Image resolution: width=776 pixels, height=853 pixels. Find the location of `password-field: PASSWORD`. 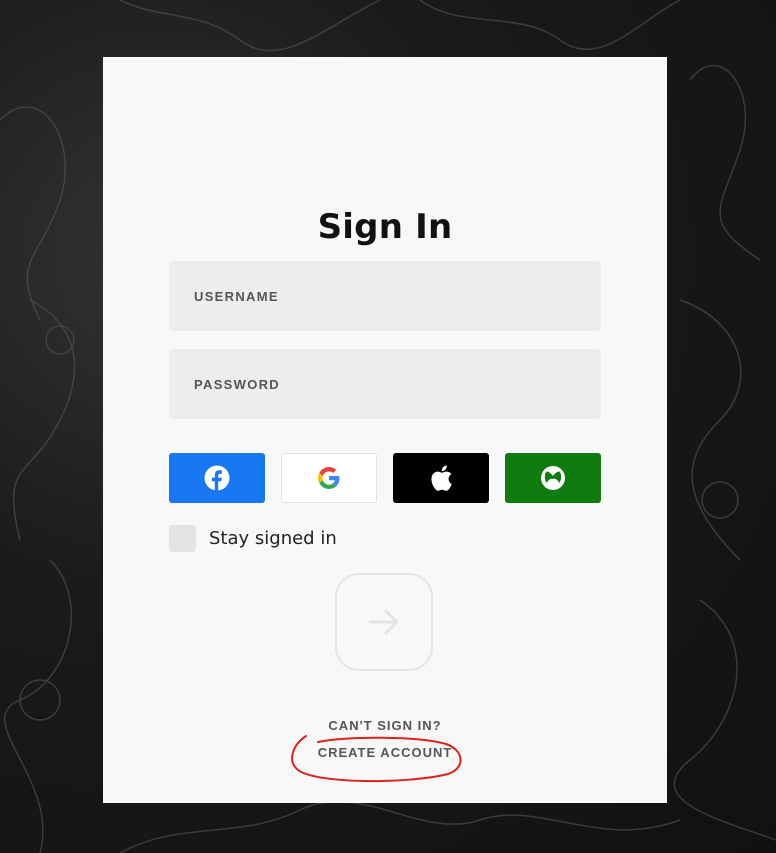

password-field: PASSWORD is located at coordinates (385, 384).